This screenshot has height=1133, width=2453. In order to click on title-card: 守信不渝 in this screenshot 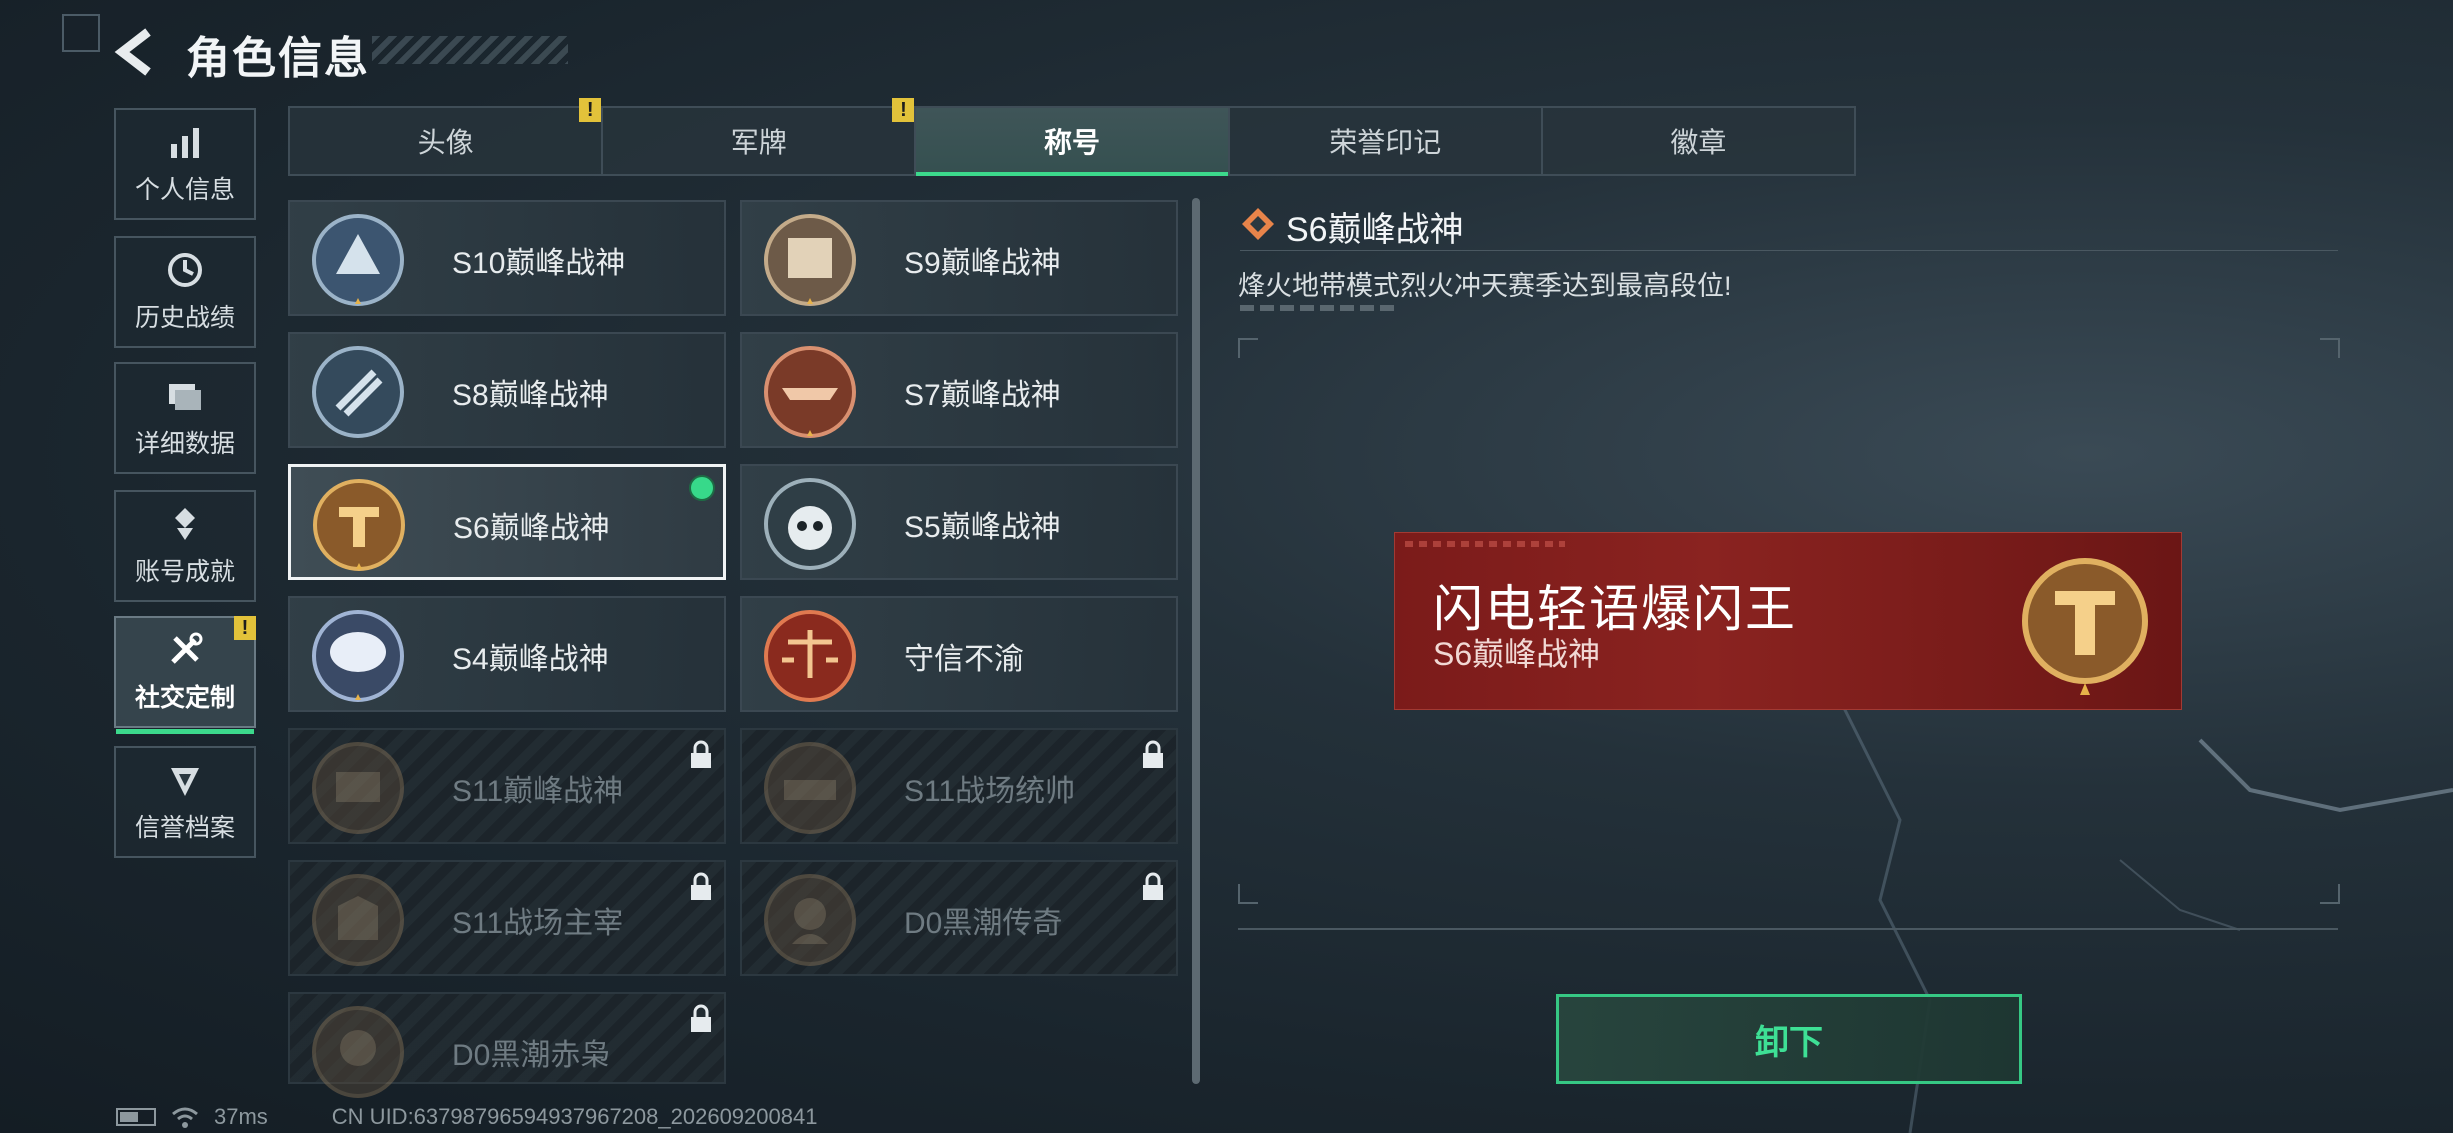, I will do `click(959, 654)`.